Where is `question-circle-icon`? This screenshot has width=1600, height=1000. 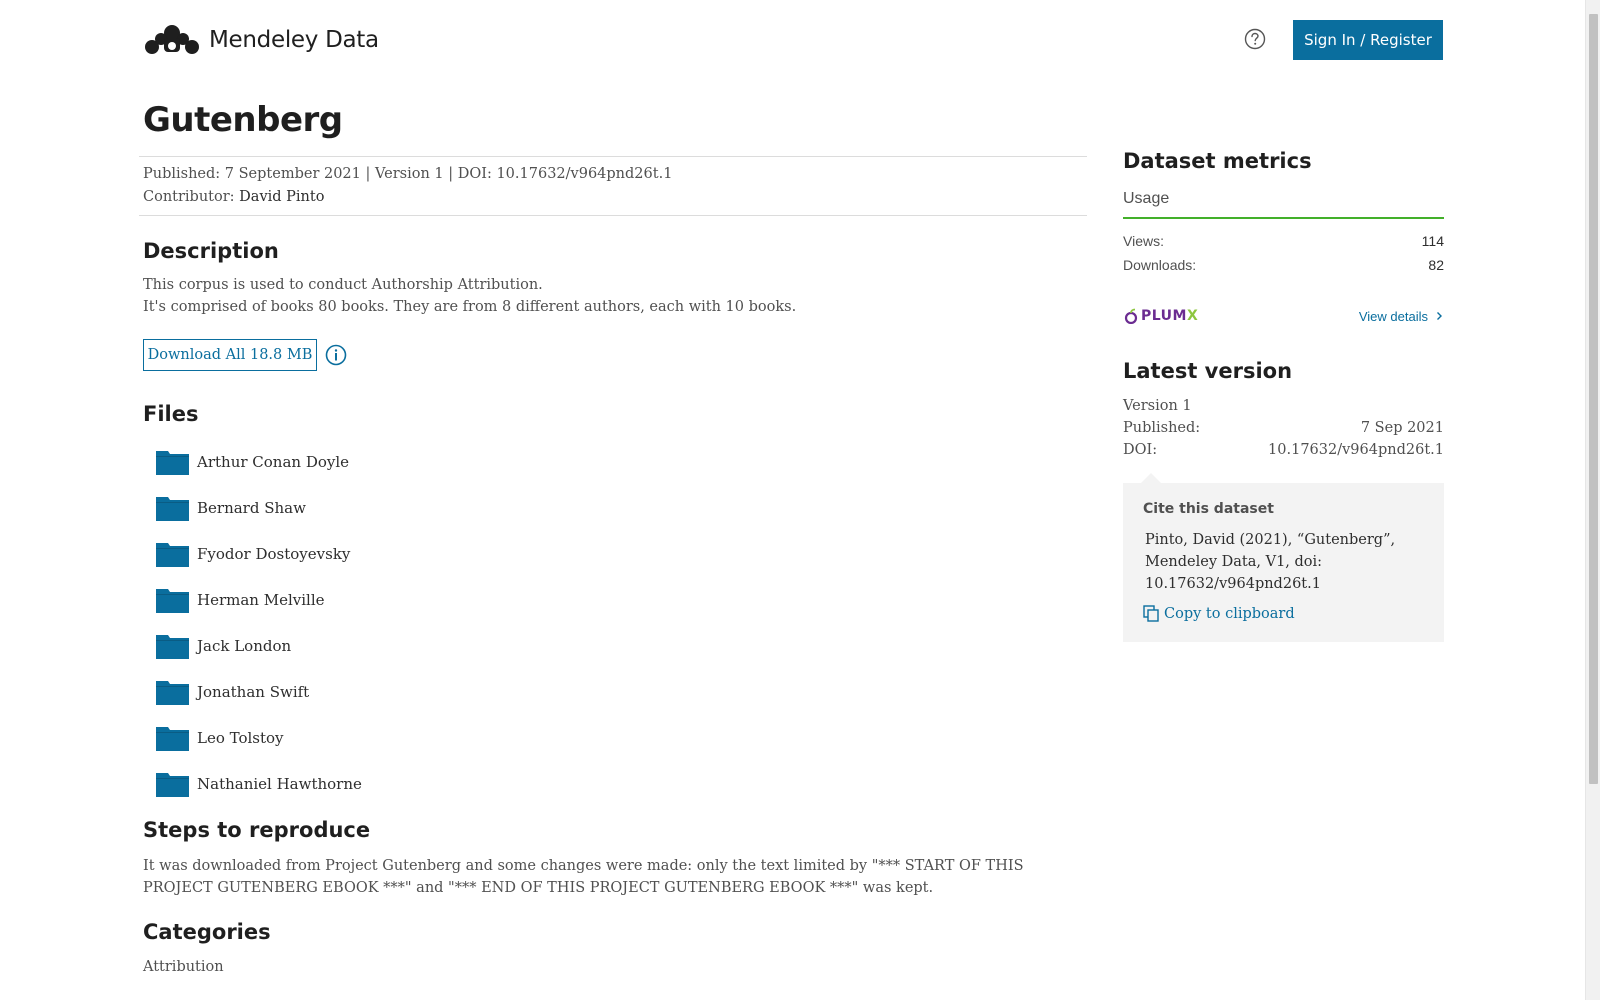
question-circle-icon is located at coordinates (1255, 39).